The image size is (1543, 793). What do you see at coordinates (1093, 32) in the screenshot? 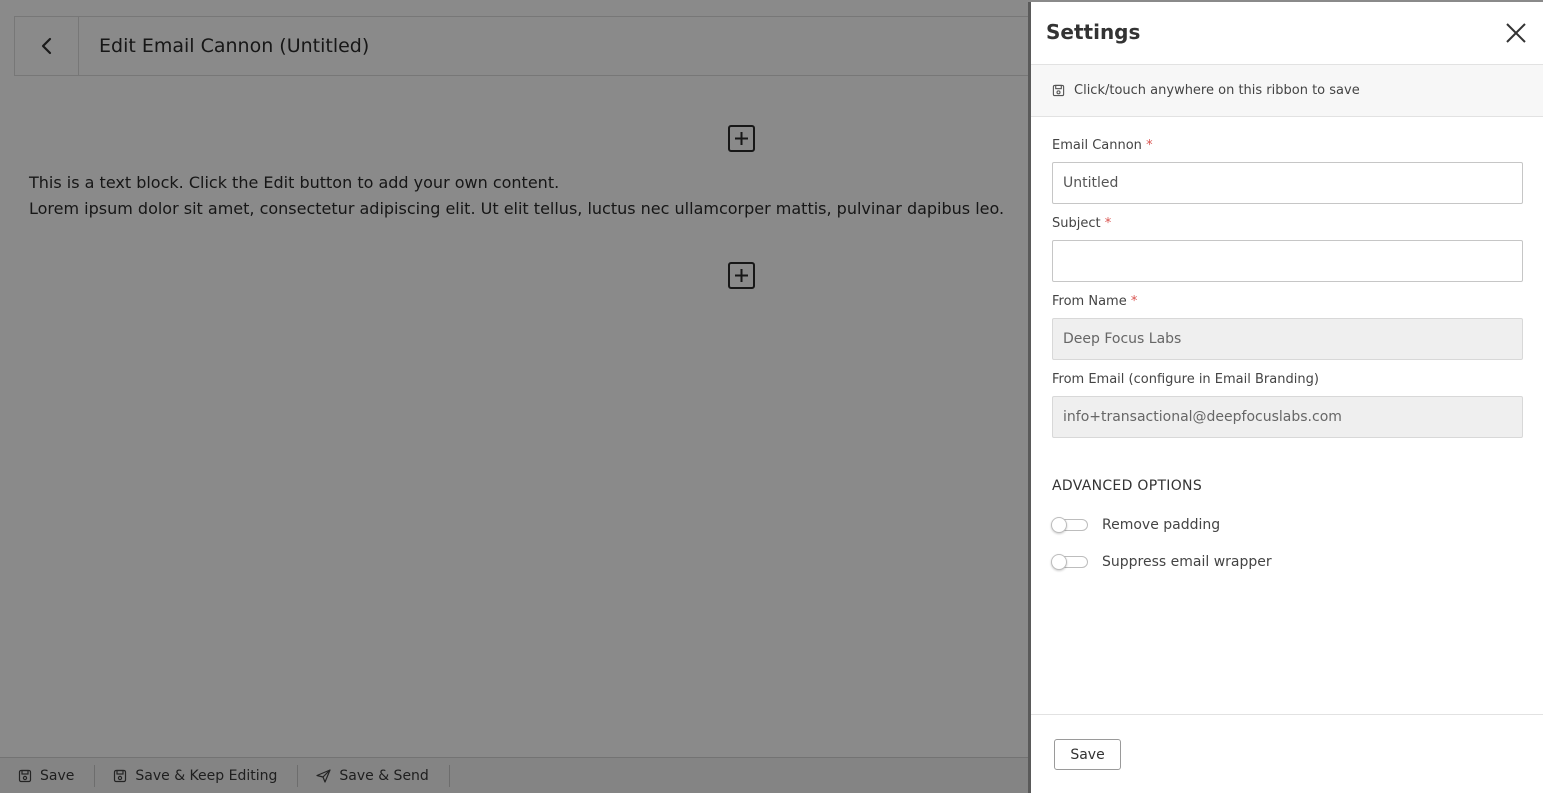
I see `settings-title: Settings` at bounding box center [1093, 32].